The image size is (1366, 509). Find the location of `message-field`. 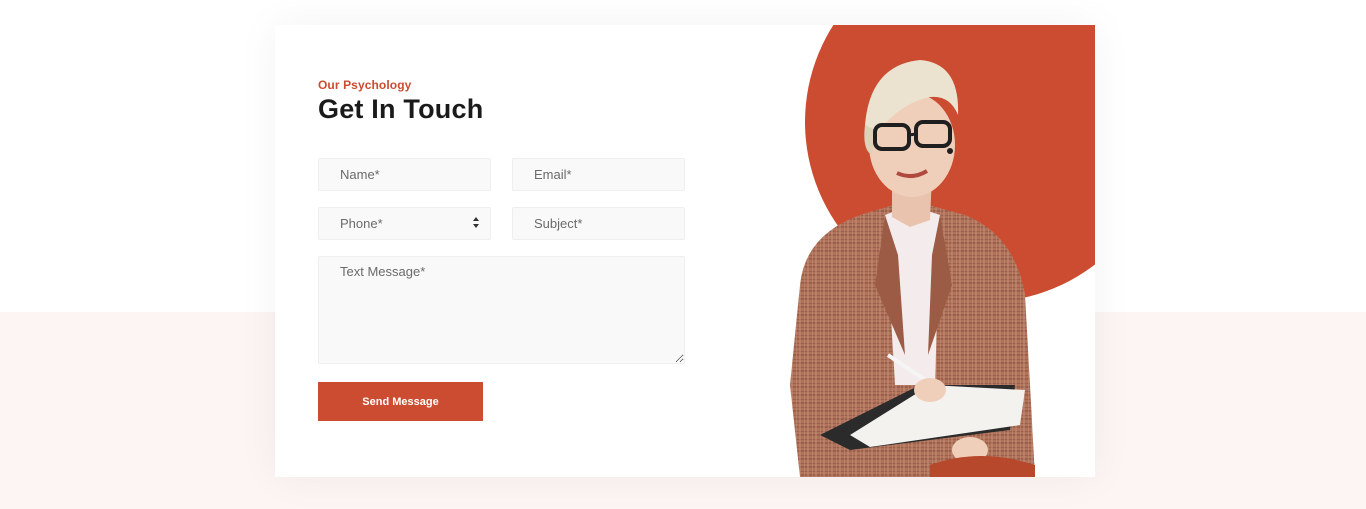

message-field is located at coordinates (501, 310).